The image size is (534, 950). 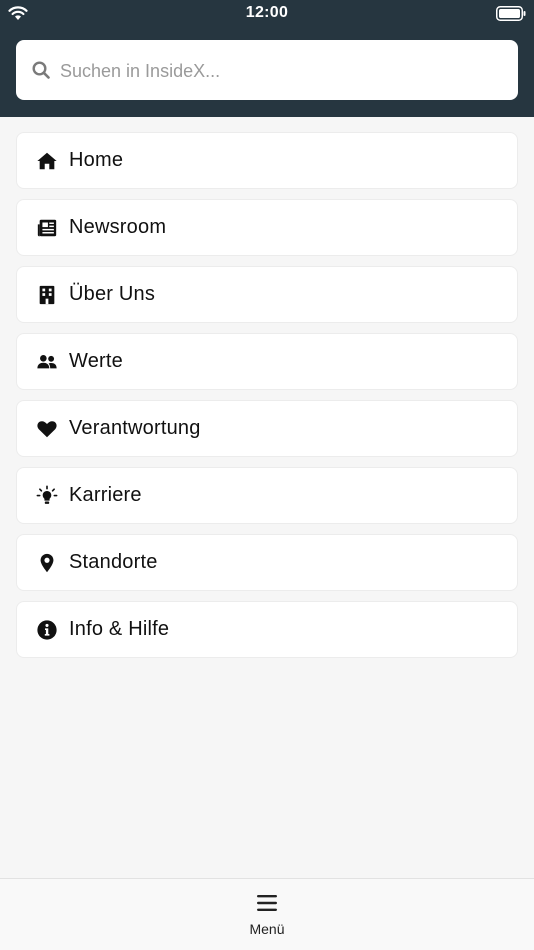 I want to click on menu-item-standorte: Standorte, so click(x=267, y=562).